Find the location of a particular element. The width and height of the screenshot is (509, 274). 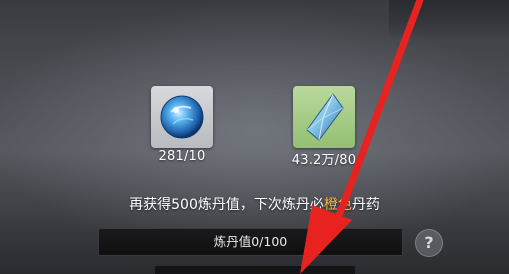

blue-orb-count: 281/10 is located at coordinates (182, 156).